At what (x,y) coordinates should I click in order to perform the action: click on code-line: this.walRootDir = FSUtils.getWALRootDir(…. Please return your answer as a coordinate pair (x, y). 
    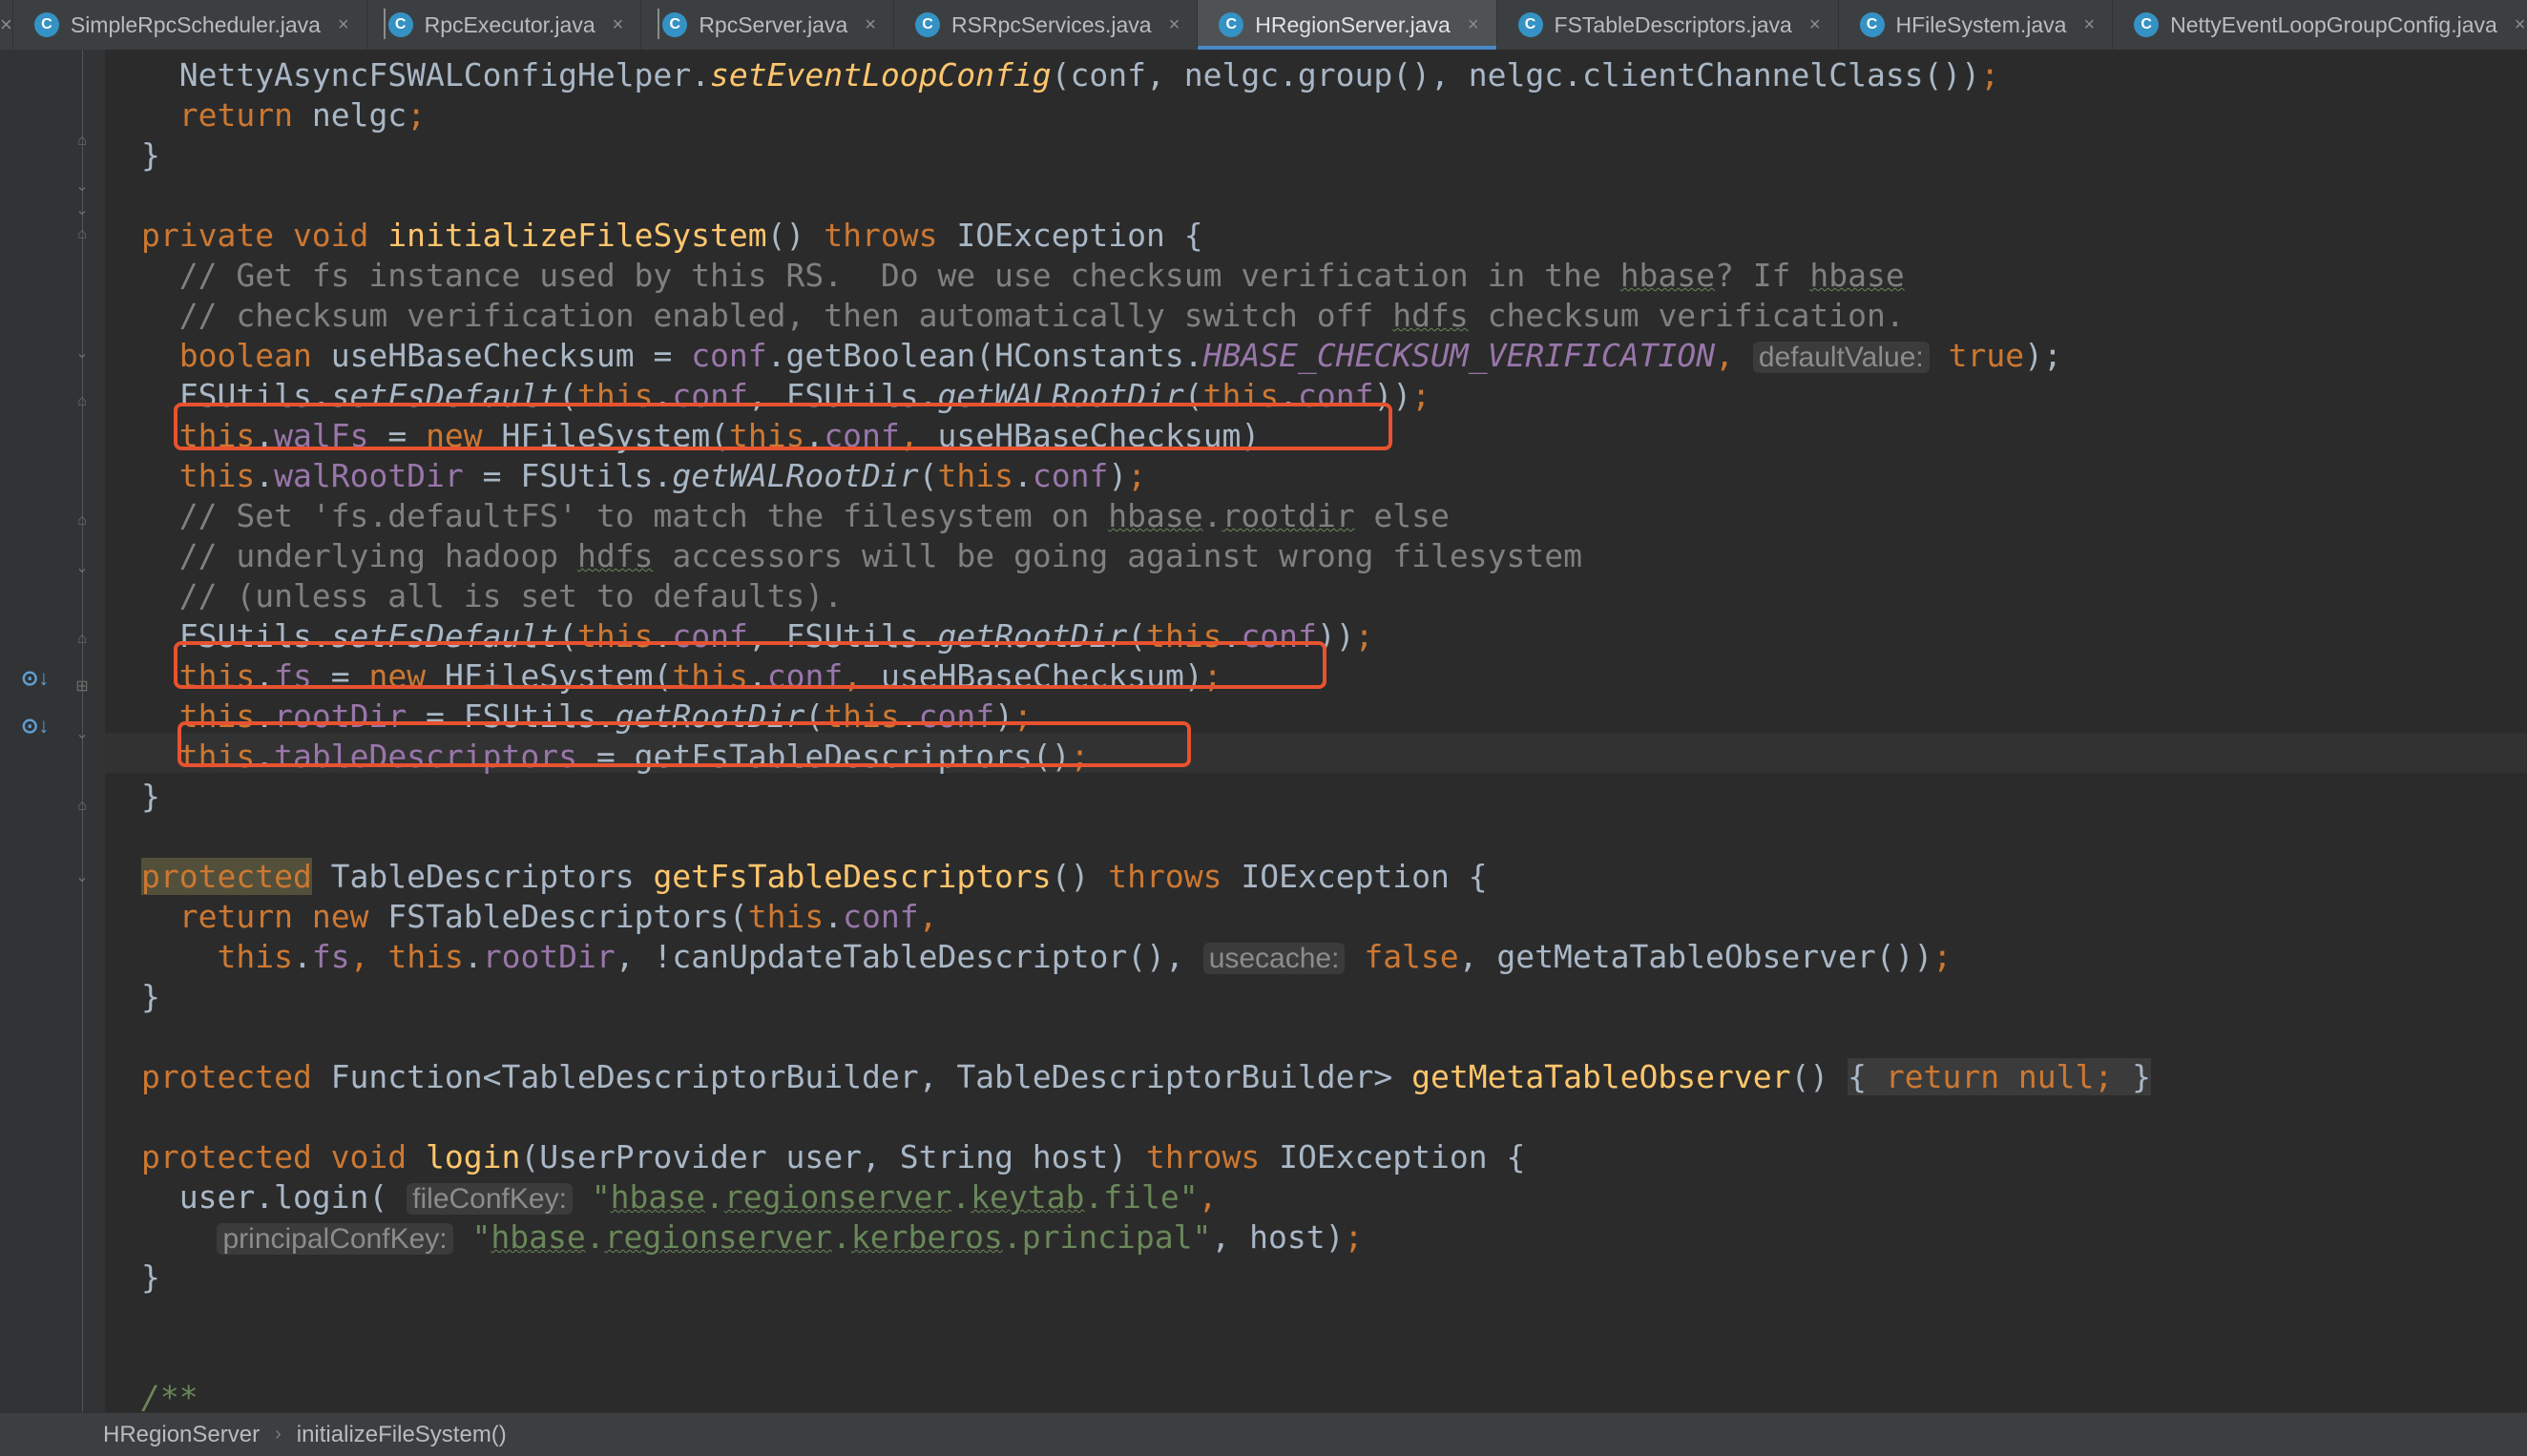
    Looking at the image, I should click on (663, 476).